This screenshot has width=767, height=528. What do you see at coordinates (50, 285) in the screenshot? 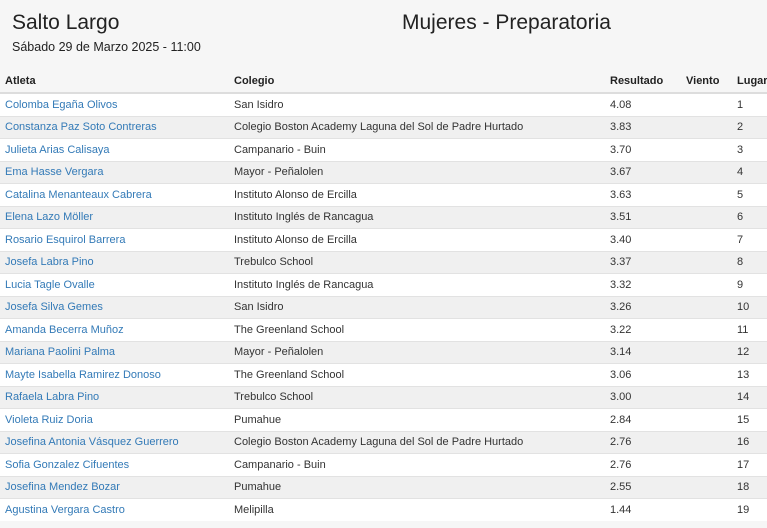
I see `athlete-link: Lucia Tagle Ovalle` at bounding box center [50, 285].